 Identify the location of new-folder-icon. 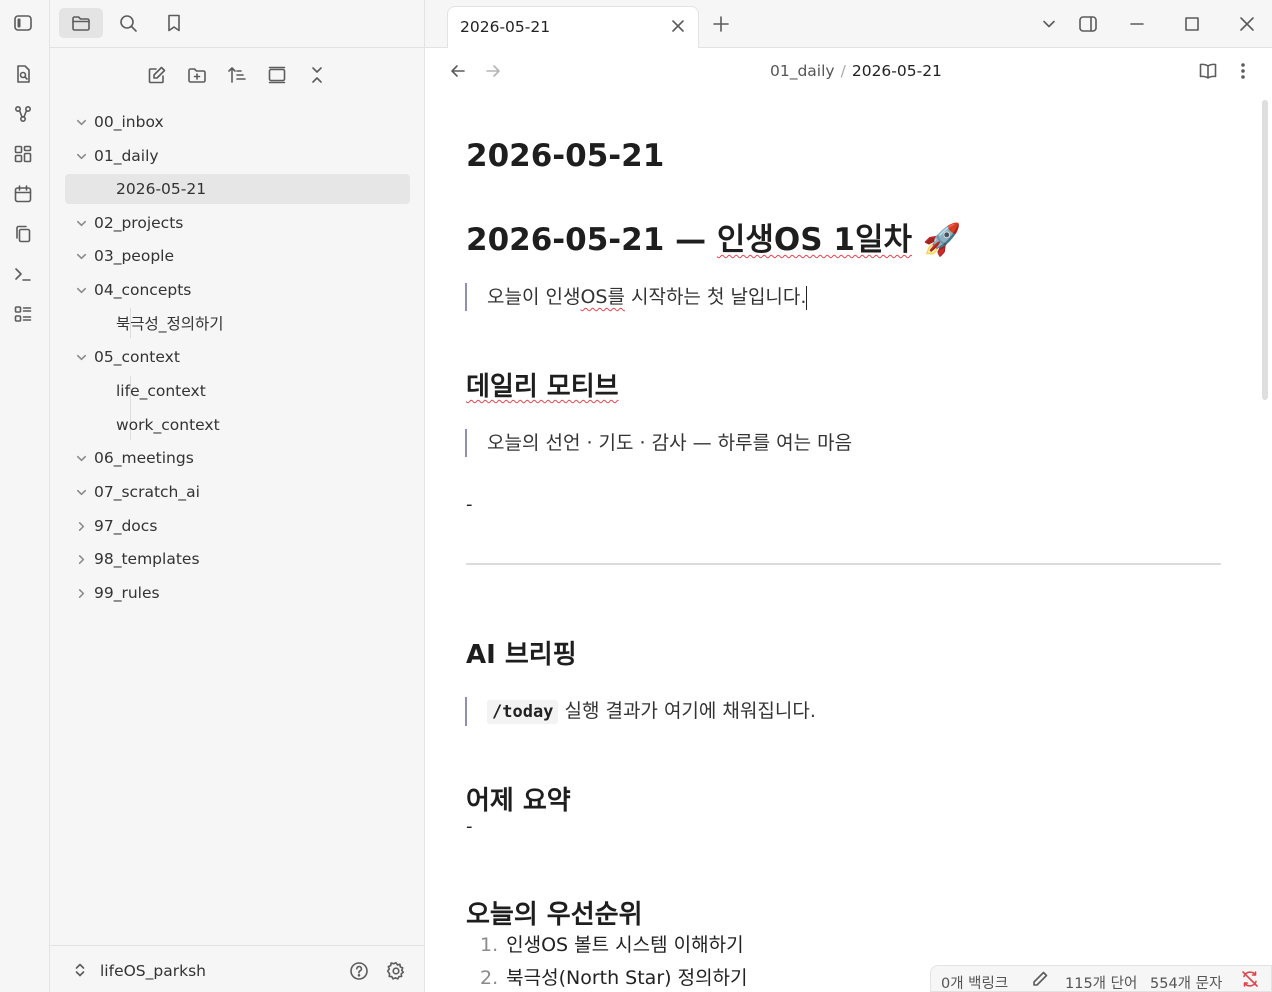
(197, 75).